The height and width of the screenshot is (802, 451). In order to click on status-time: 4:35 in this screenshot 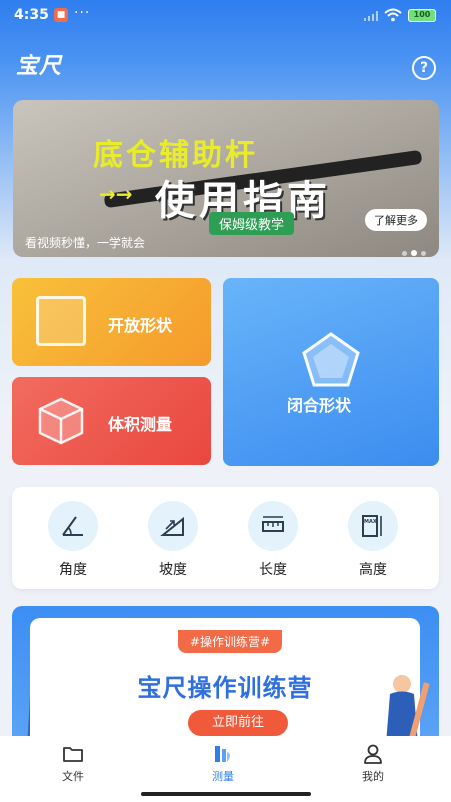, I will do `click(31, 15)`.